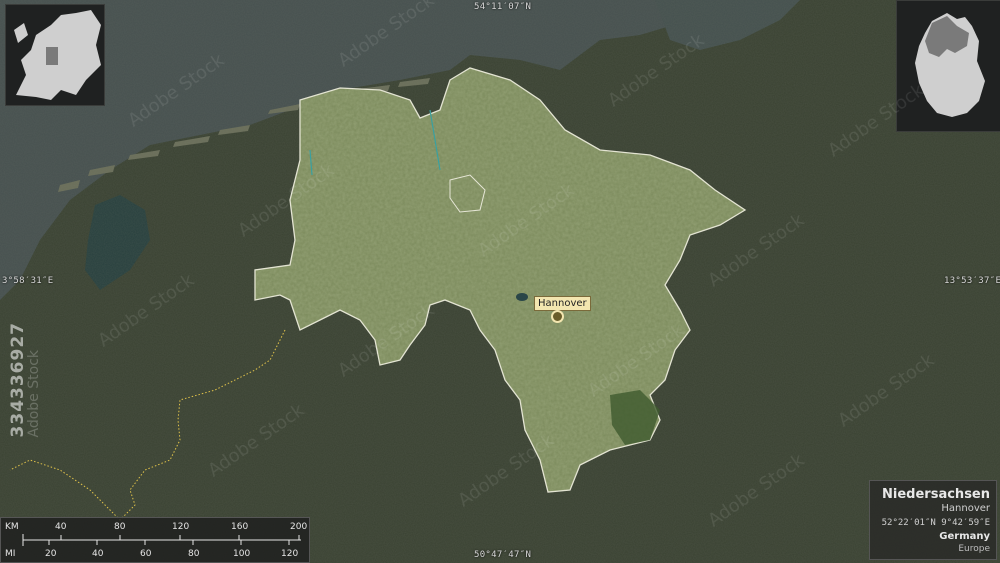 The width and height of the screenshot is (1000, 563). Describe the element at coordinates (936, 494) in the screenshot. I see `region-name: Niedersachsen` at that location.